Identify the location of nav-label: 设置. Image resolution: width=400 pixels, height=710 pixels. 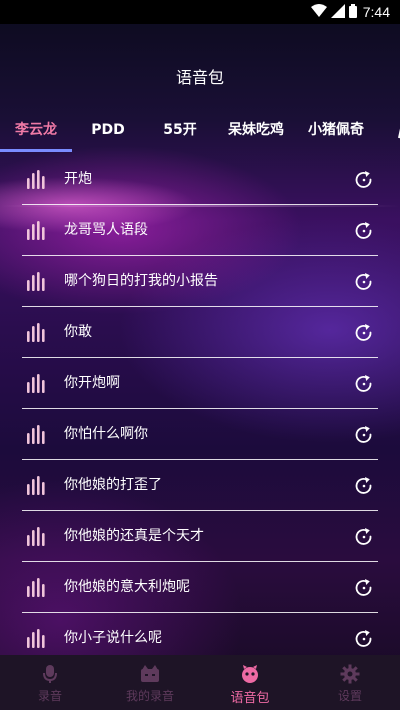
(349, 696).